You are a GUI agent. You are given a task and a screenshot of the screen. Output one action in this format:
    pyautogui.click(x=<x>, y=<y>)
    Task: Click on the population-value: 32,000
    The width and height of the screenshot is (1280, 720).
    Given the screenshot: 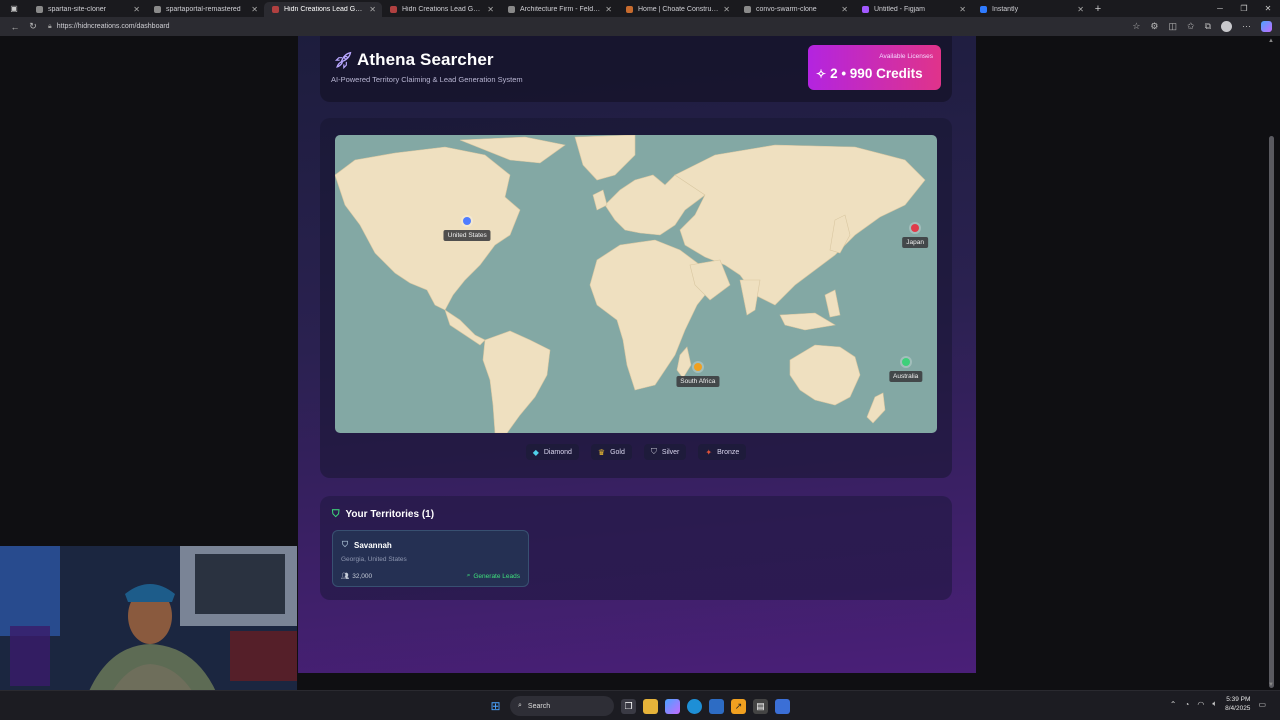 What is the action you would take?
    pyautogui.click(x=362, y=576)
    